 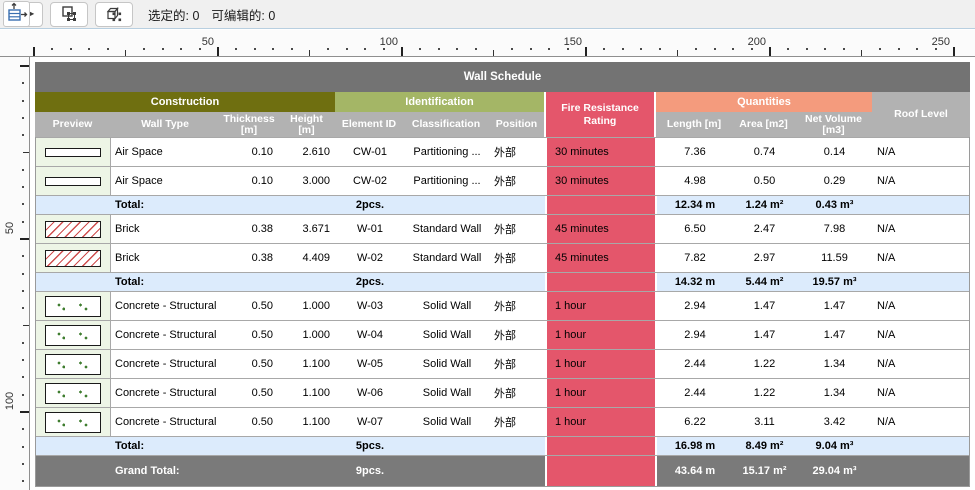 What do you see at coordinates (834, 258) in the screenshot?
I see `cell-net_volume: 11.59` at bounding box center [834, 258].